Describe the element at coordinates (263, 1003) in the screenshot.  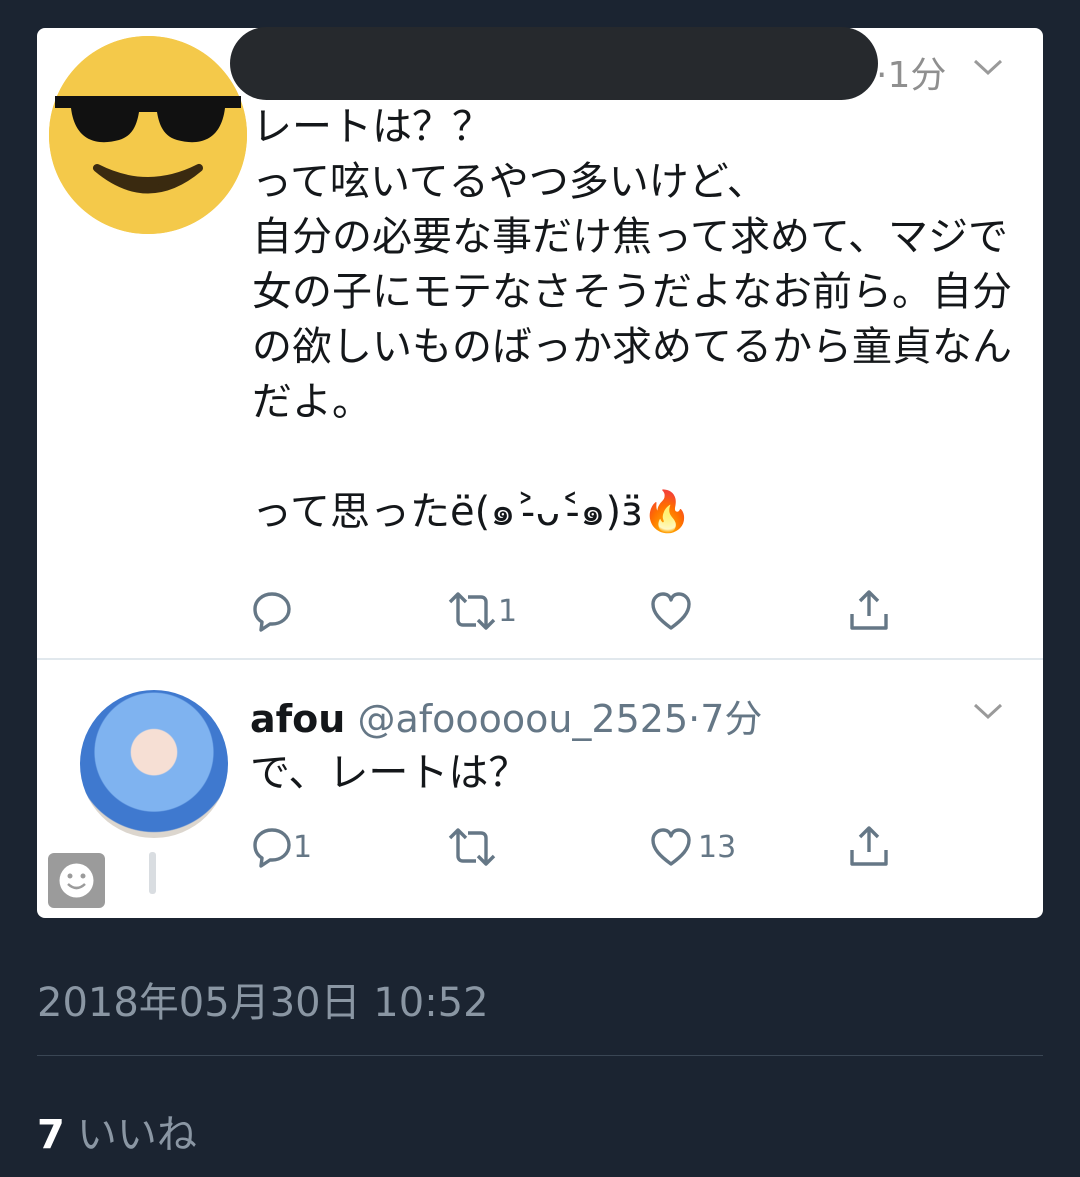
I see `tweet-date: 2018年05月30日 10:52` at that location.